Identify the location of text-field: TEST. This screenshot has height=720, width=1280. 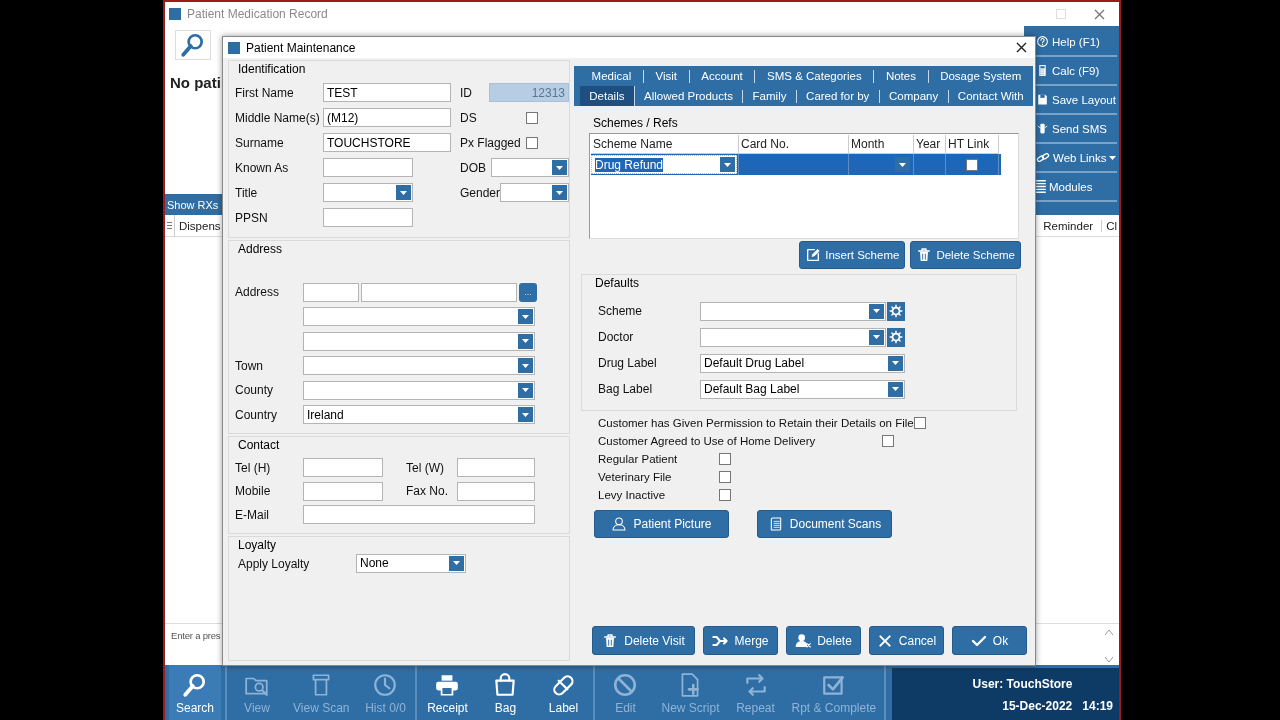
(387, 92).